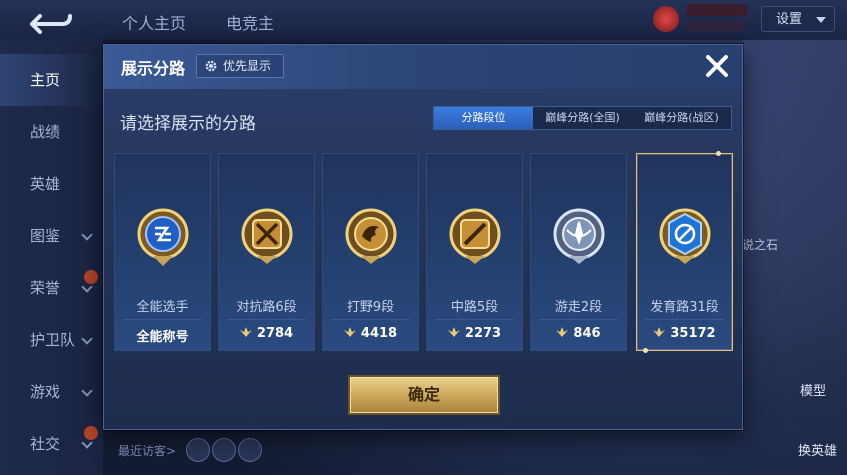 Image resolution: width=847 pixels, height=475 pixels. I want to click on lane-stat: 846, so click(578, 333).